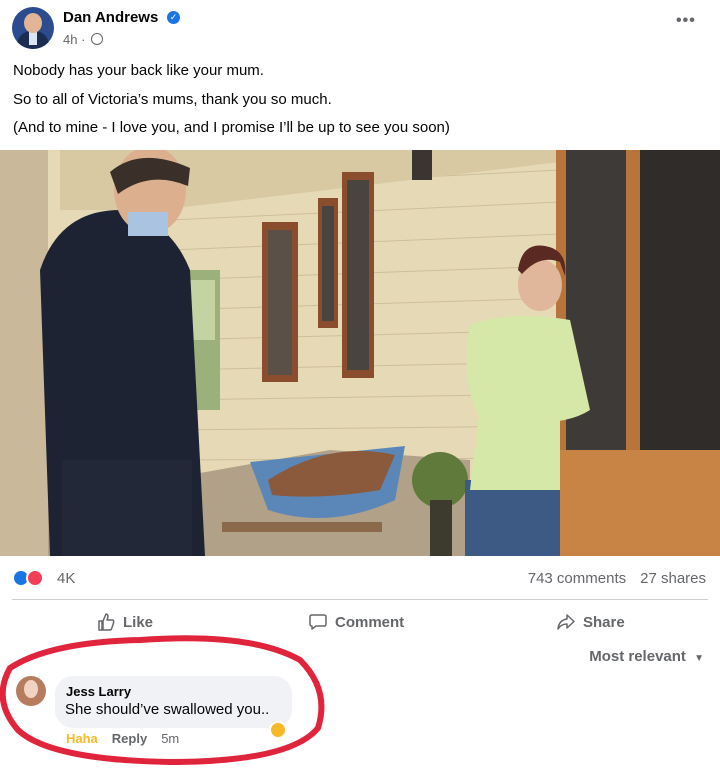  I want to click on like-button: Like, so click(124, 622).